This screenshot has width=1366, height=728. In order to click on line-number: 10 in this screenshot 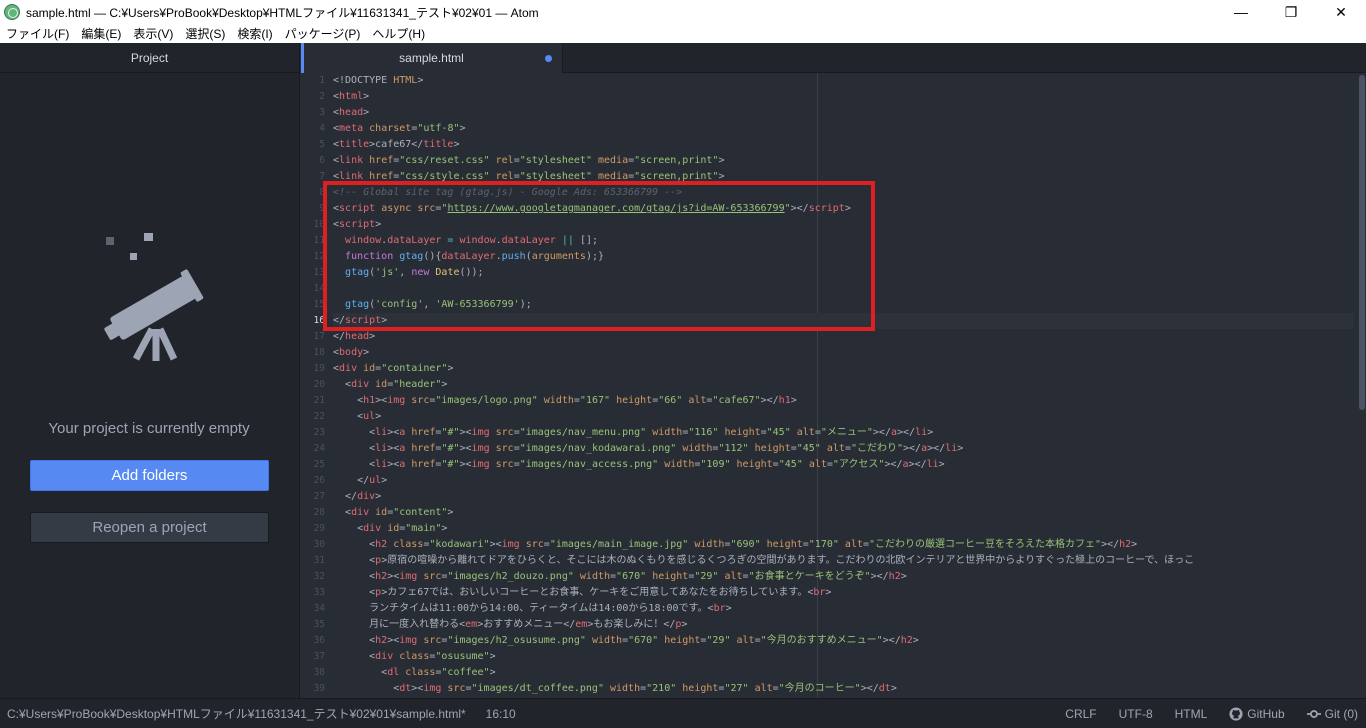, I will do `click(313, 225)`.